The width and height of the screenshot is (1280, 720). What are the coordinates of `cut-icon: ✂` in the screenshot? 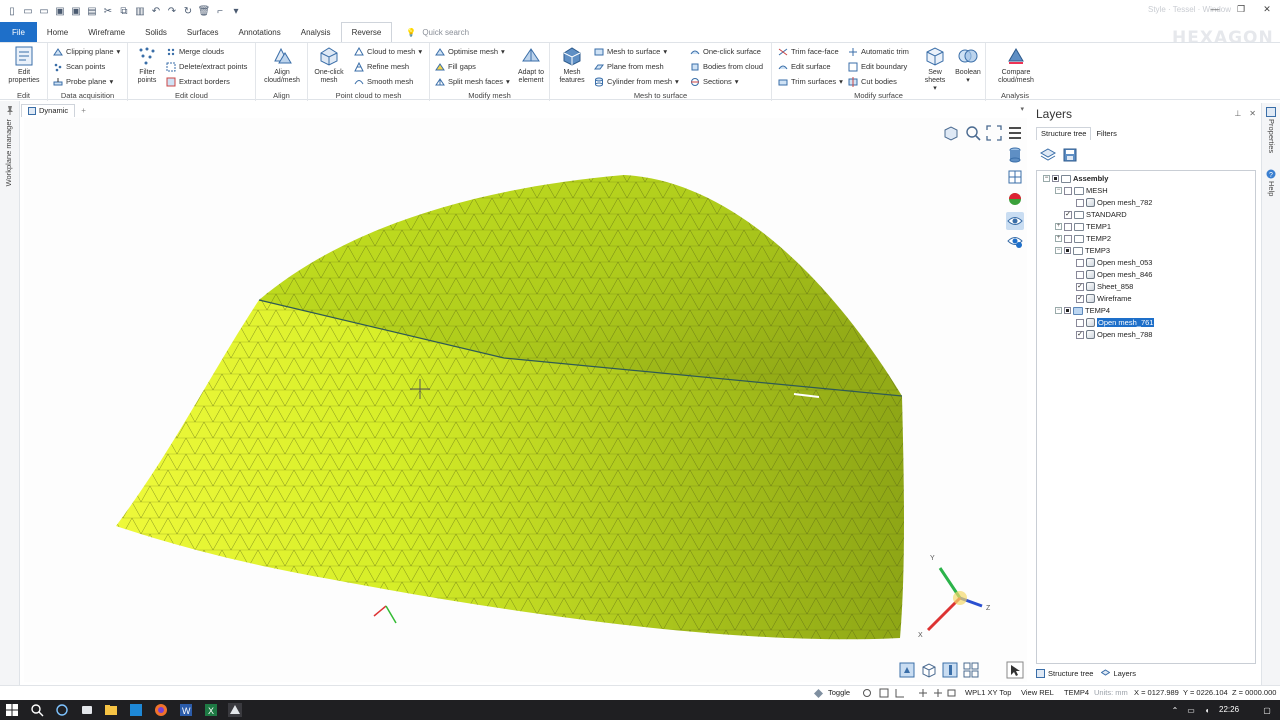 It's located at (108, 11).